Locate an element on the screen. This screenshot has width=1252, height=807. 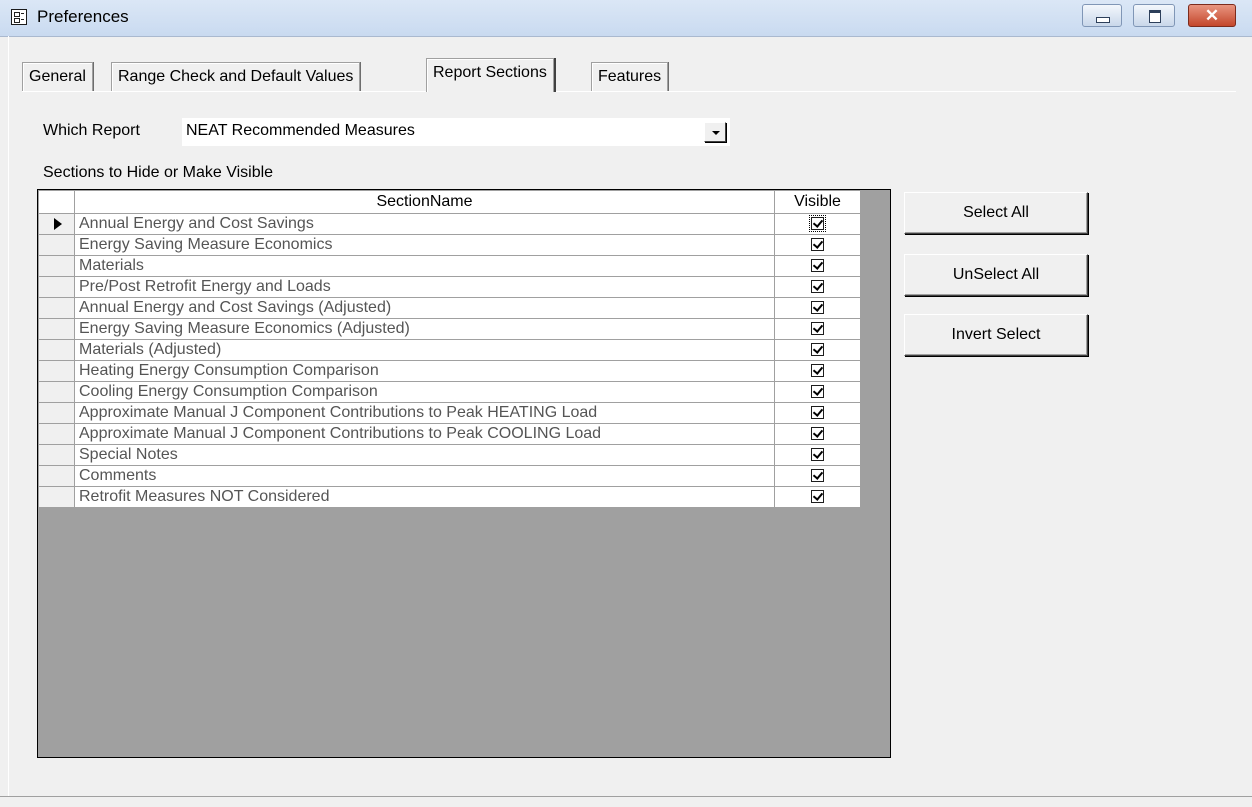
section-name-cell: Cooling Energy Consumption Comparison is located at coordinates (424, 392).